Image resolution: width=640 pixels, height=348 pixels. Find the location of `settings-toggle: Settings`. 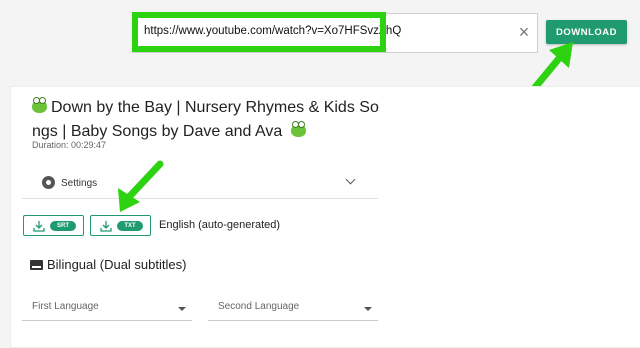

settings-toggle: Settings is located at coordinates (200, 183).